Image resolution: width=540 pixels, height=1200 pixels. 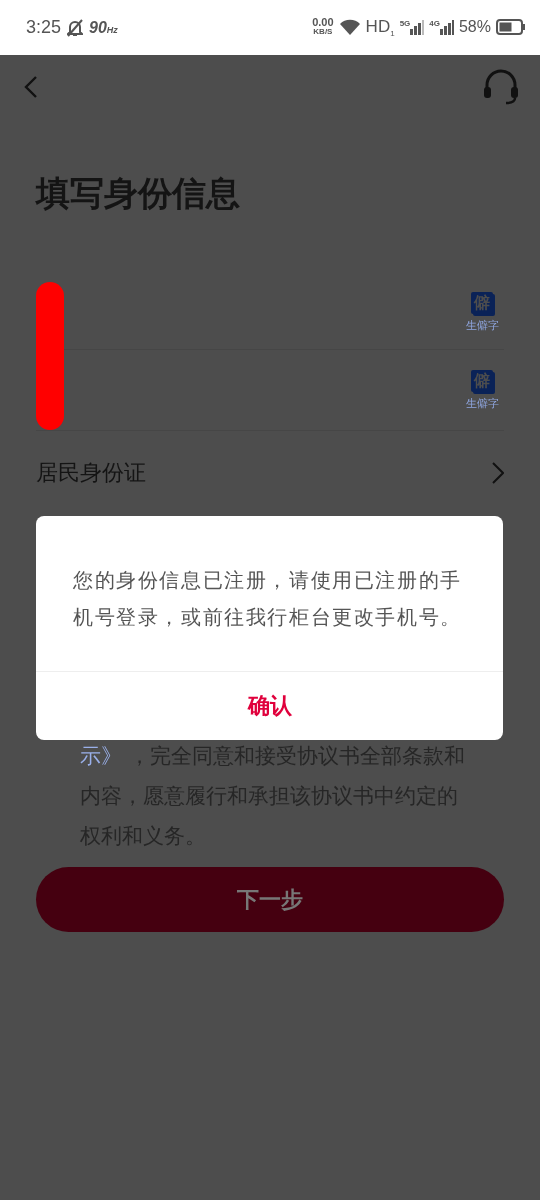 I want to click on chevron-right-icon, so click(x=498, y=473).